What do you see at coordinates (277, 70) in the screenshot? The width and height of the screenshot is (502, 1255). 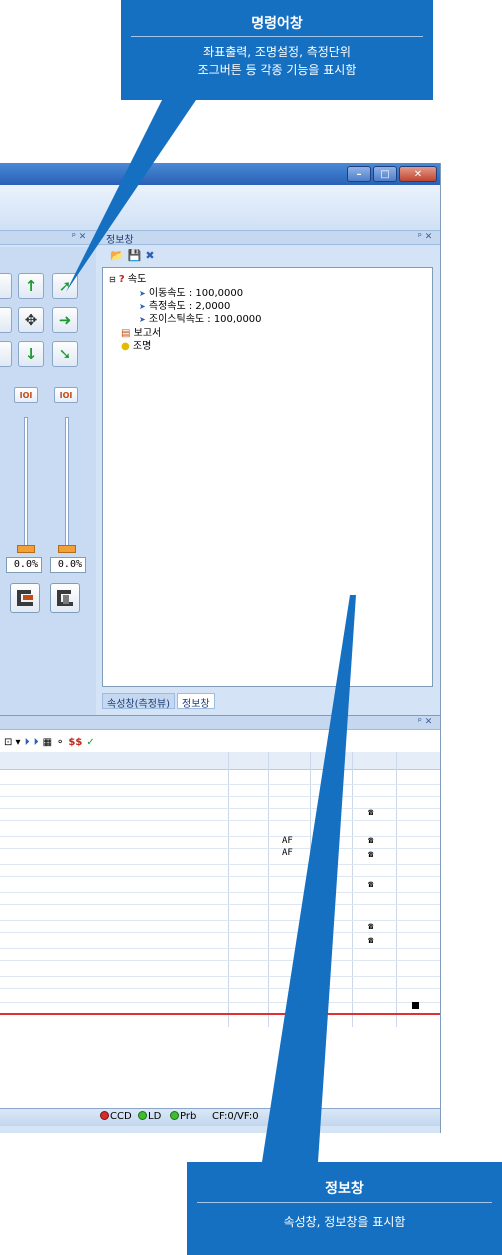 I see `callout-desc-2: 조그버튼 등 각종 기능을 표시함` at bounding box center [277, 70].